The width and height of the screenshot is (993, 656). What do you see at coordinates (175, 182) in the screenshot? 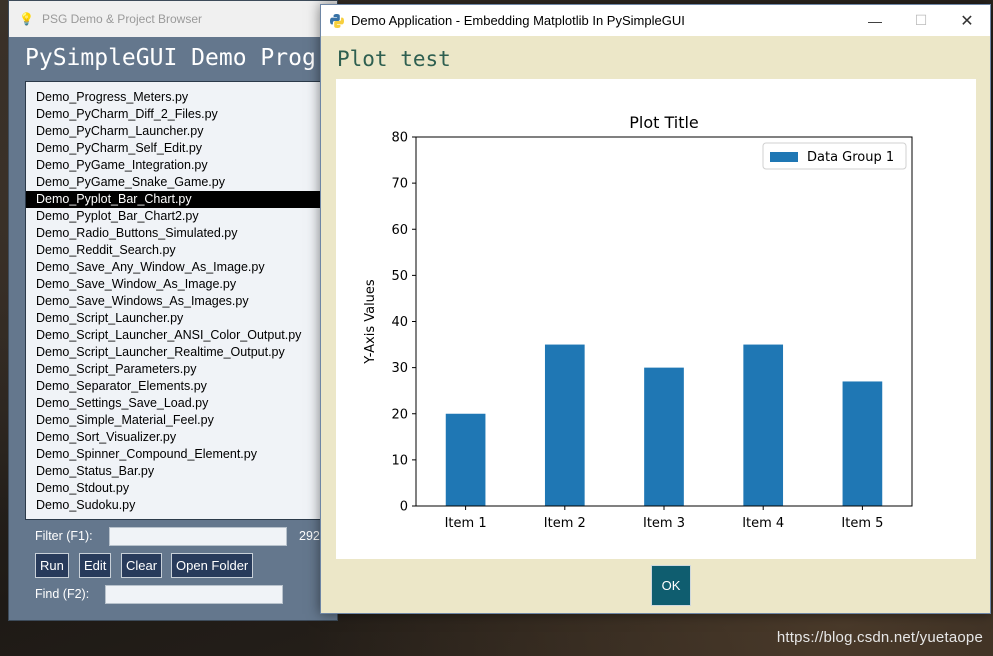
I see `file-list-item: Demo_PyGame_Snake_Game.py` at bounding box center [175, 182].